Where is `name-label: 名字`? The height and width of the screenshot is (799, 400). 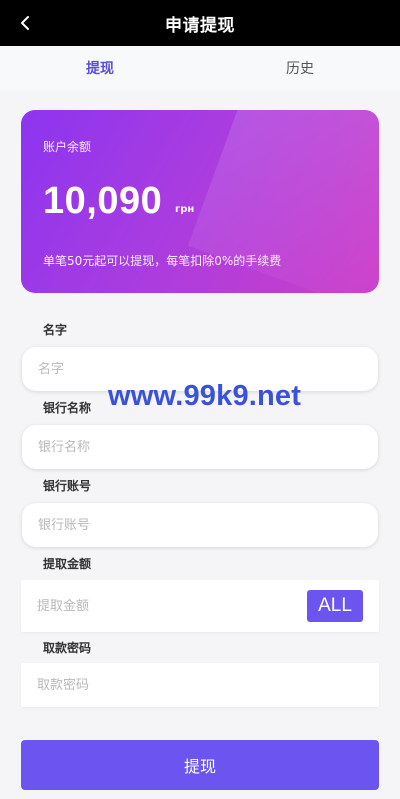 name-label: 名字 is located at coordinates (55, 330).